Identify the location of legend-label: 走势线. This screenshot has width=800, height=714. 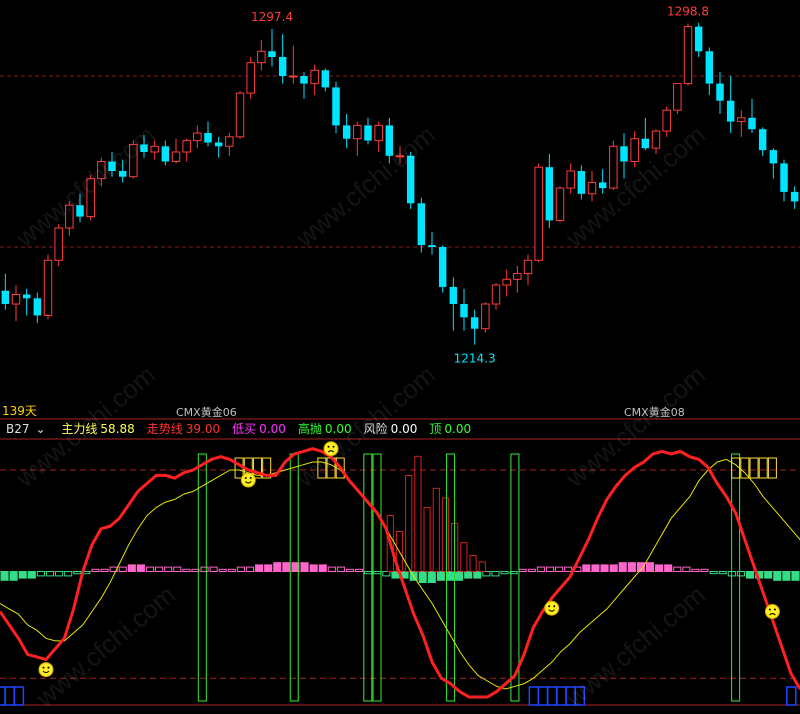
(164, 429).